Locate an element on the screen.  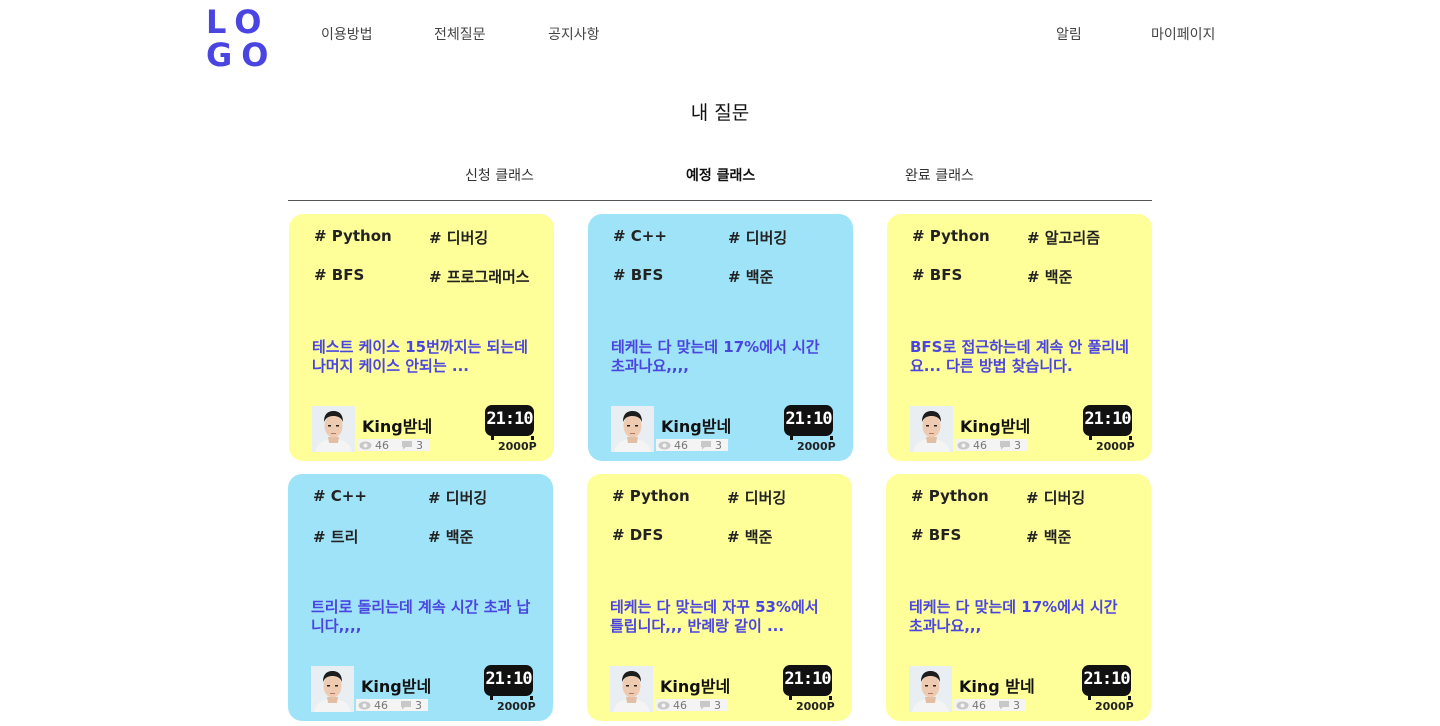
logo-line-2: GO is located at coordinates (242, 55).